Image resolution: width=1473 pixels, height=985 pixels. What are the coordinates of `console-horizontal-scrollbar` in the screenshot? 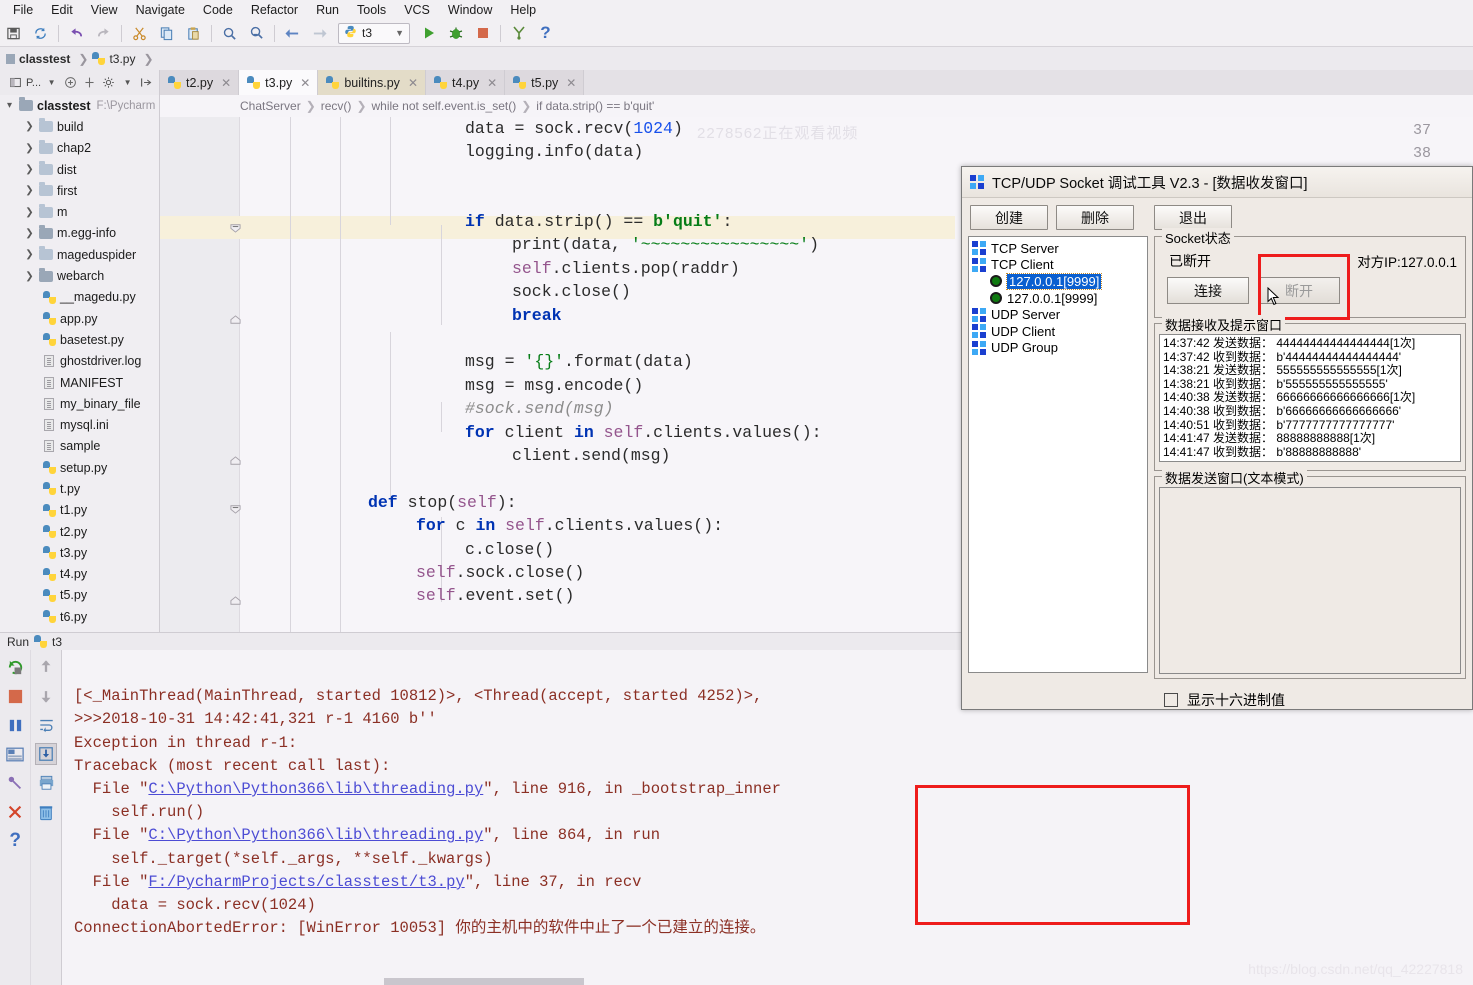 It's located at (484, 981).